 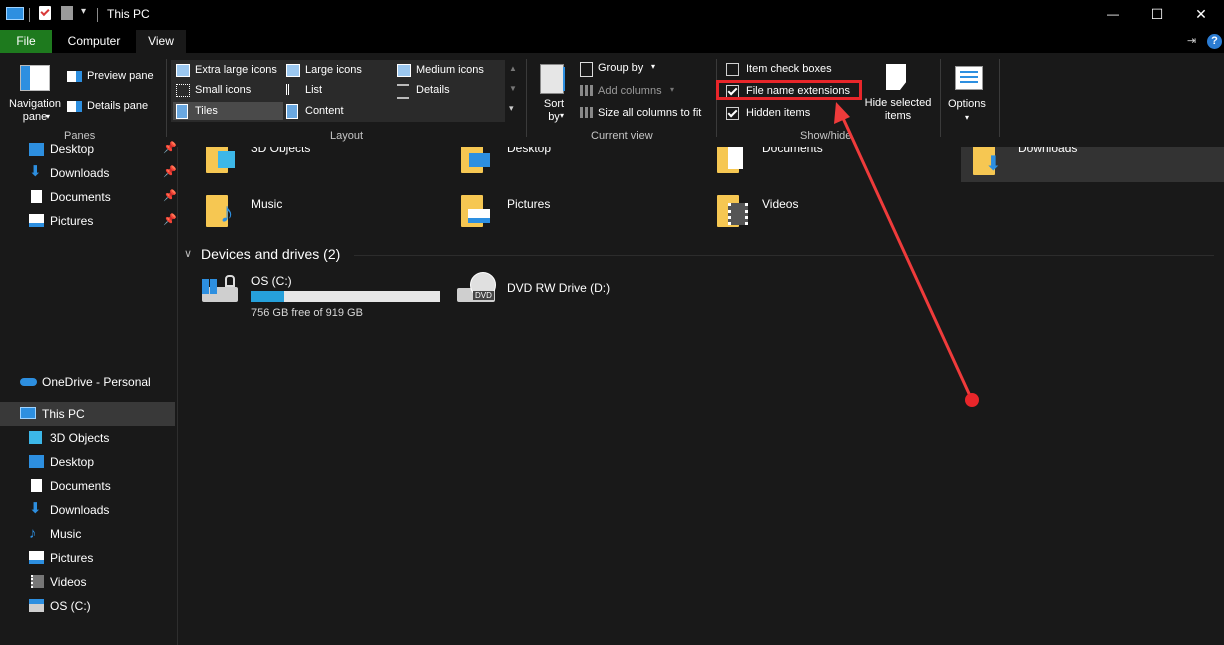 I want to click on arrow-tail-dot, so click(x=972, y=400).